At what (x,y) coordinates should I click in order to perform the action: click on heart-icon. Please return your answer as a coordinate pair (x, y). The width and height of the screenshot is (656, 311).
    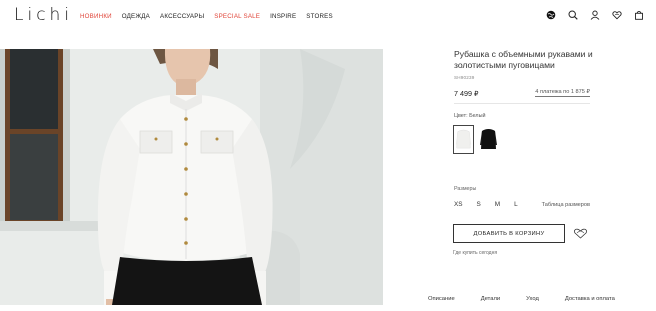
    Looking at the image, I should click on (617, 15).